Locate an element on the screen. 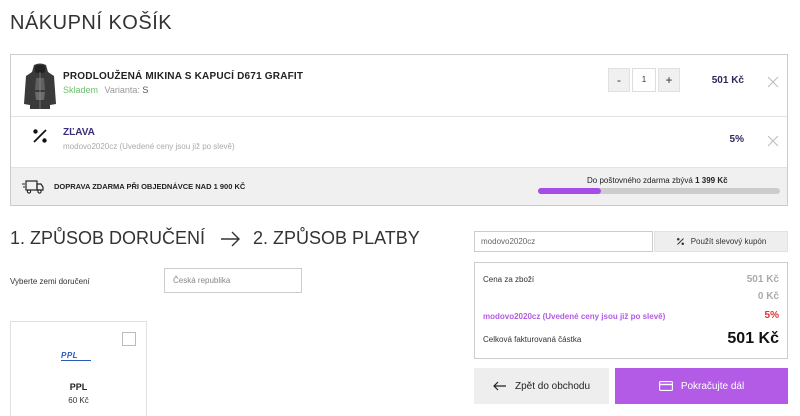 The image size is (800, 416). free-shipping-amount: 1 399 Kč is located at coordinates (711, 180).